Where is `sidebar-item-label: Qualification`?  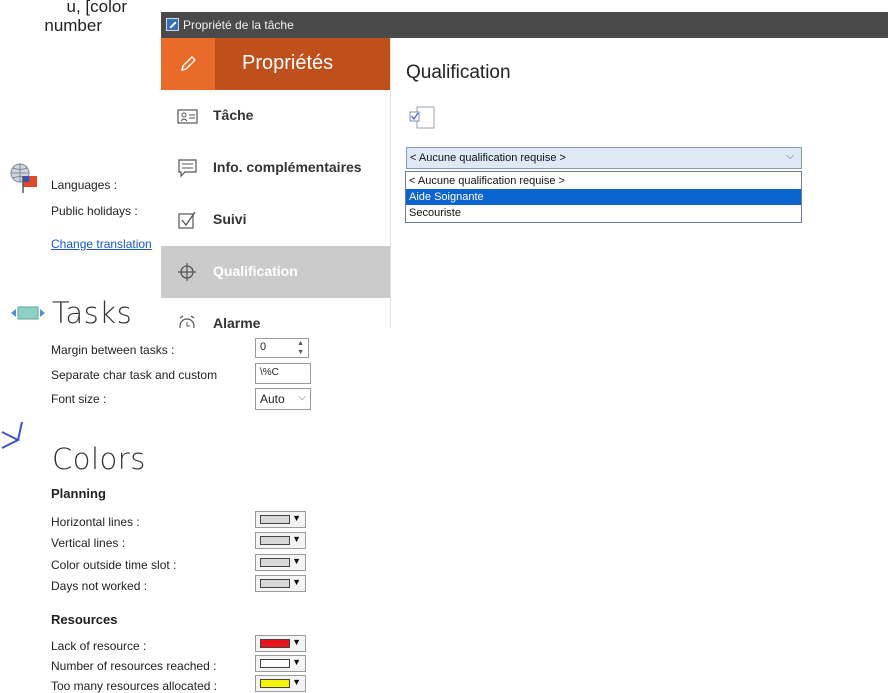
sidebar-item-label: Qualification is located at coordinates (255, 271).